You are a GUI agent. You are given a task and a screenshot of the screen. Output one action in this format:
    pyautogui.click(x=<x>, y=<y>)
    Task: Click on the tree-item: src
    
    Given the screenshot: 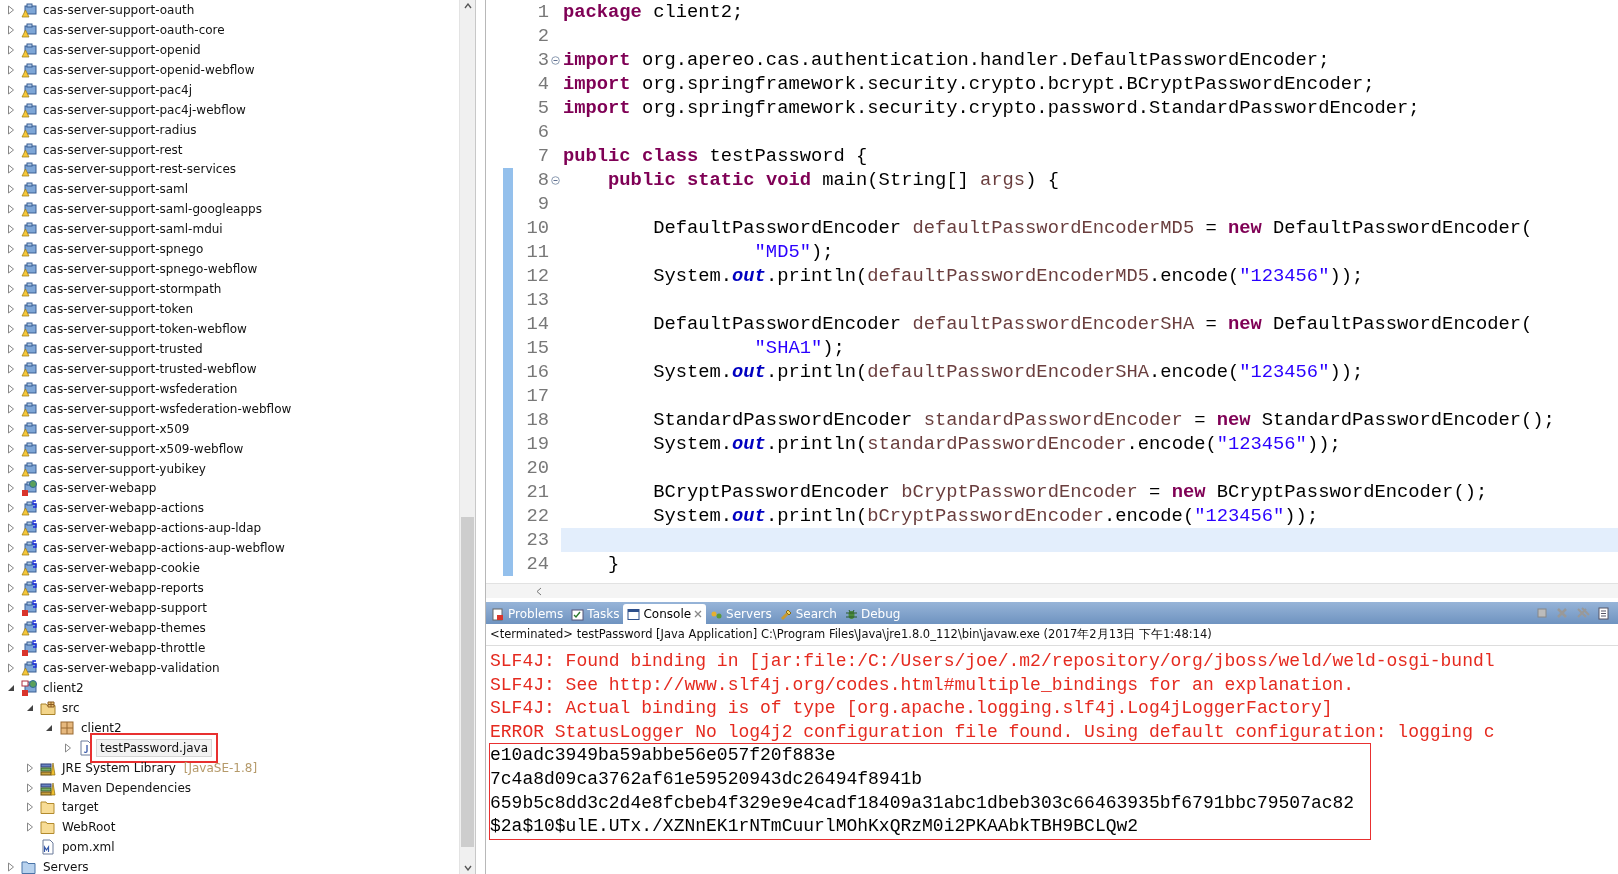 What is the action you would take?
    pyautogui.click(x=53, y=707)
    